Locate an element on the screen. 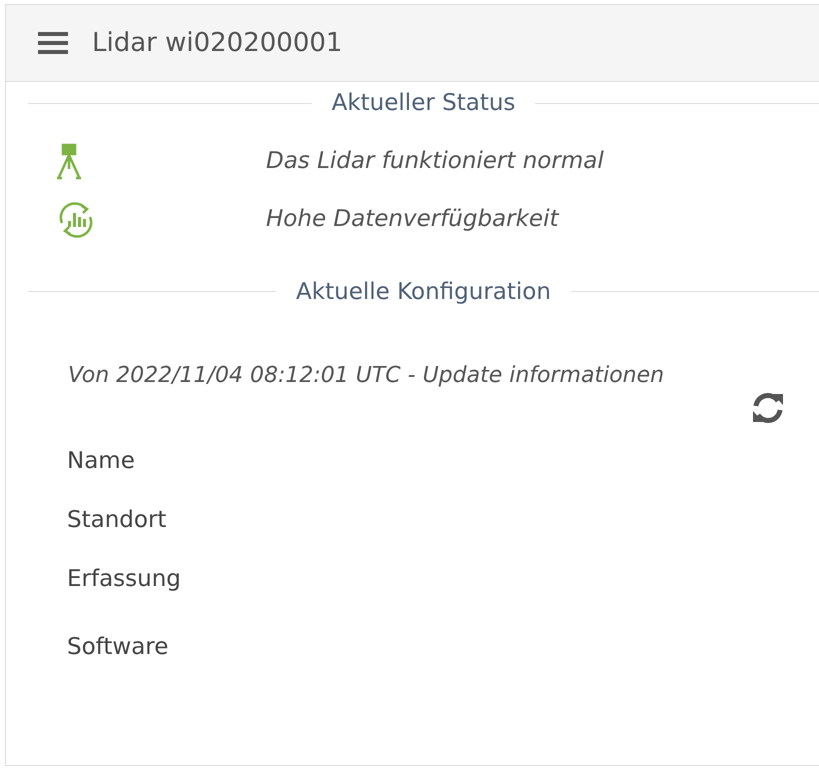  section-heading: Aktuelle Konfiguration is located at coordinates (423, 292).